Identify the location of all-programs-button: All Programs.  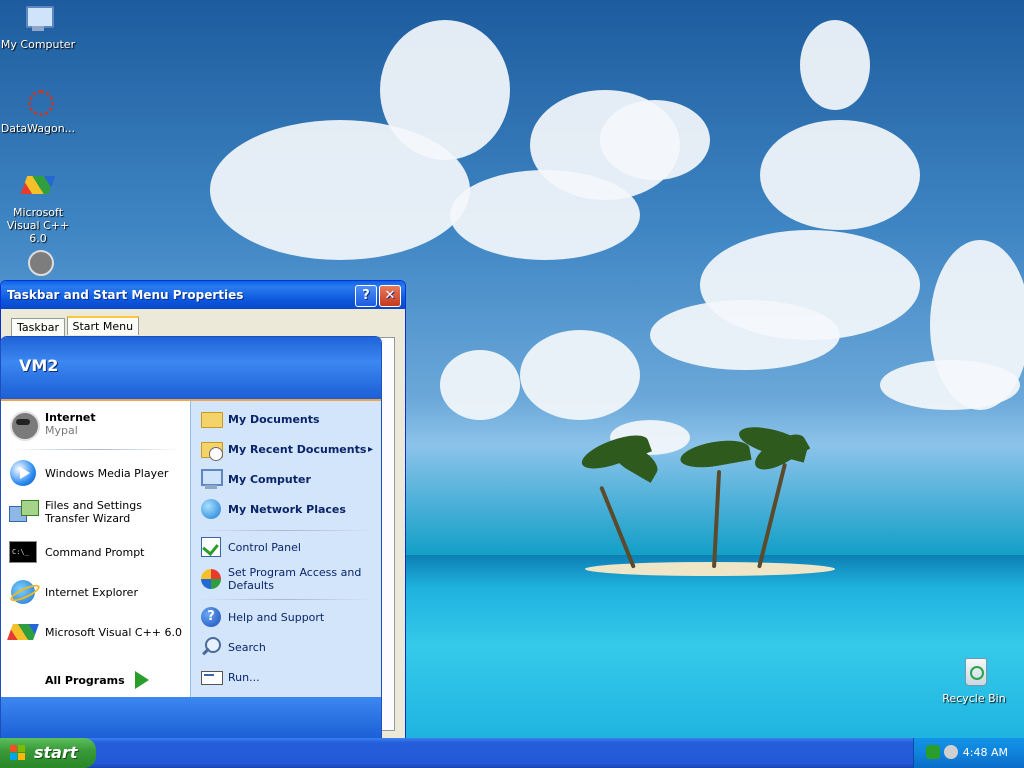
(97, 680).